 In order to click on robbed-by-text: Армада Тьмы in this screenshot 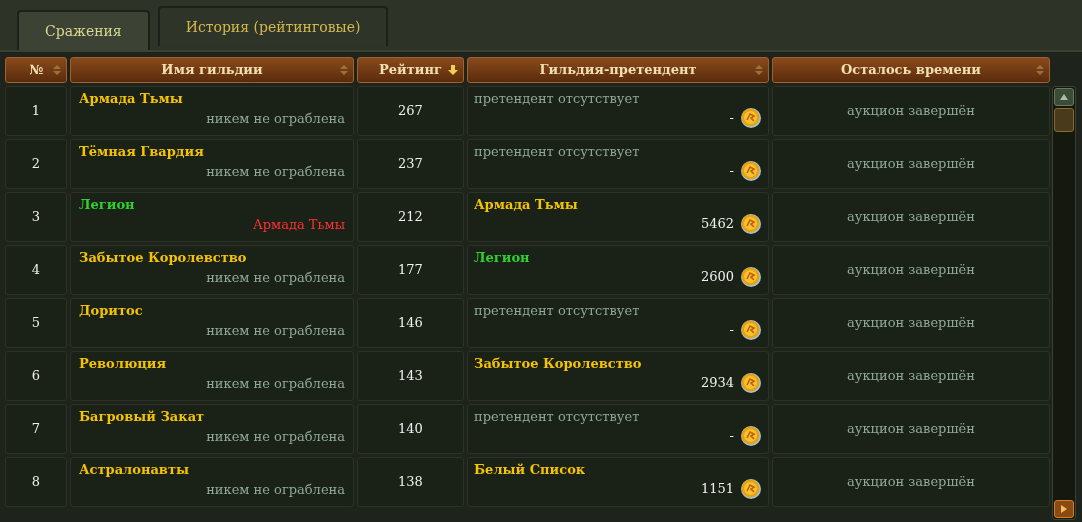, I will do `click(298, 224)`.